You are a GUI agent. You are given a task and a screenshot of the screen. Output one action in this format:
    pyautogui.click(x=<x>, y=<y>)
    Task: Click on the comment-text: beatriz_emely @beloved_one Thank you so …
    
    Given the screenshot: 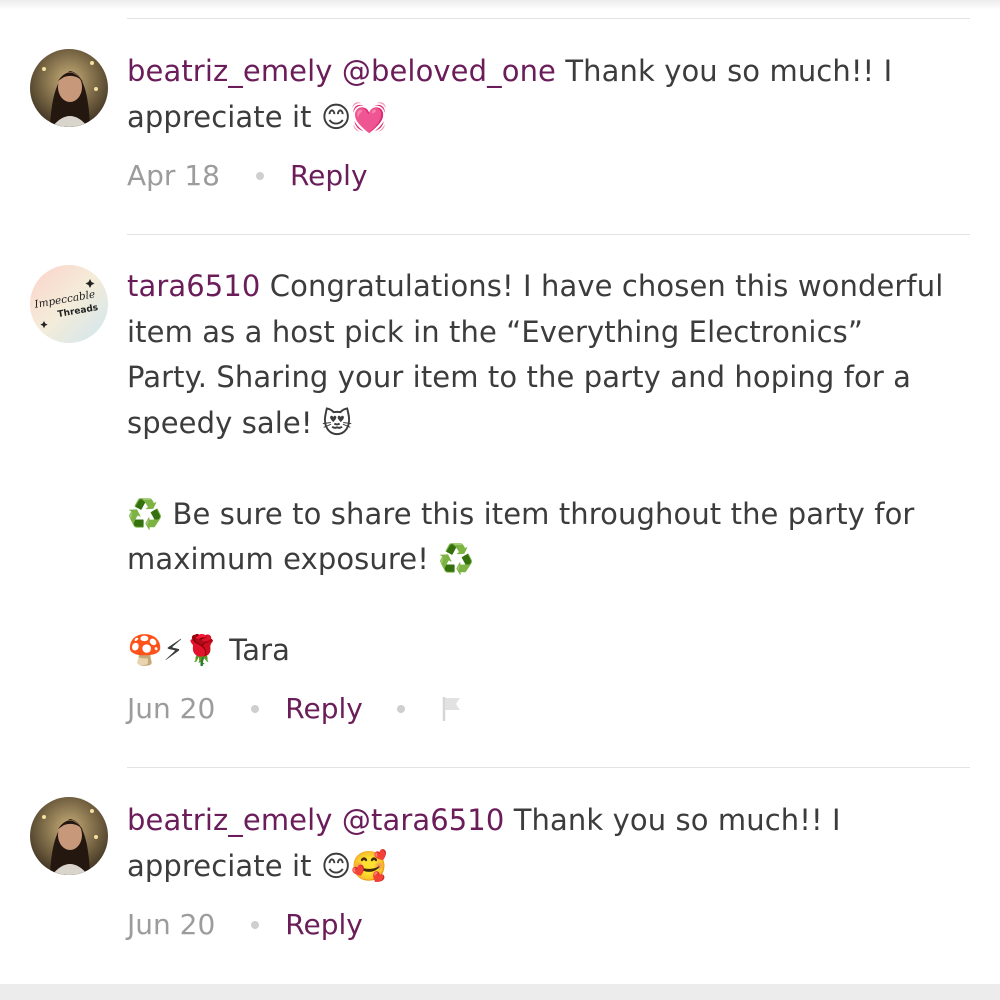 What is the action you would take?
    pyautogui.click(x=552, y=94)
    